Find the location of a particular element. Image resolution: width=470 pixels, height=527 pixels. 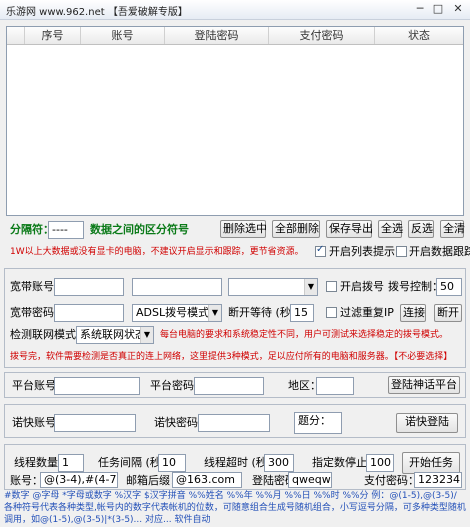

pay-password-label: 支付密码： is located at coordinates (391, 480).